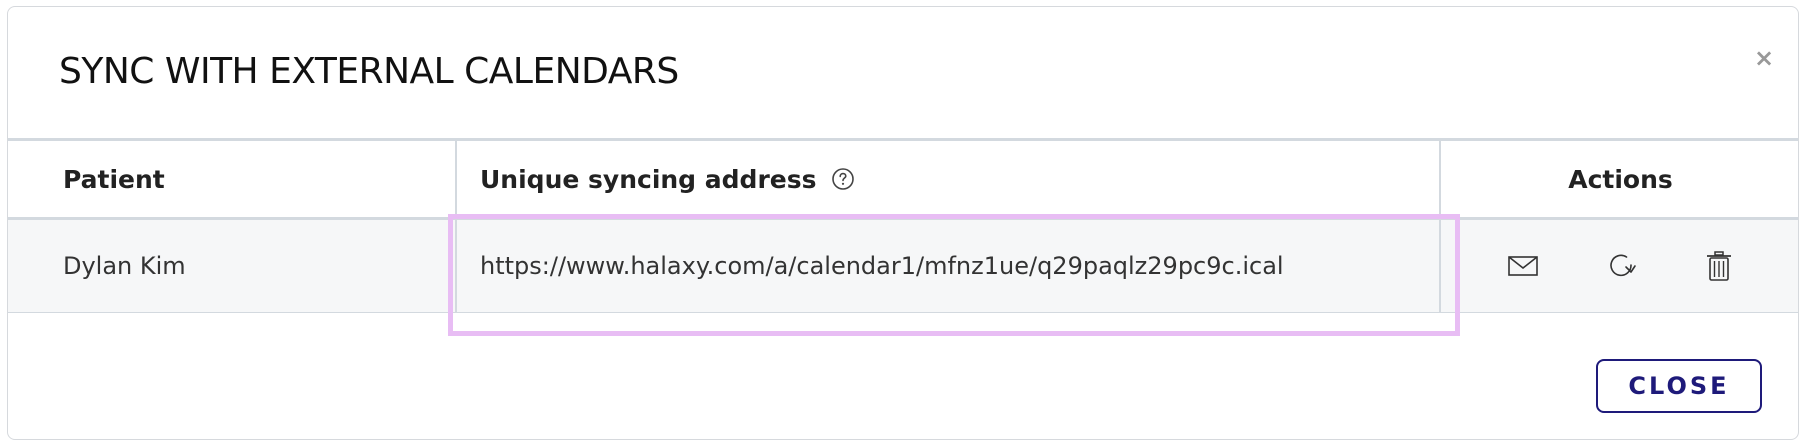  Describe the element at coordinates (1719, 266) in the screenshot. I see `trash-icon` at that location.